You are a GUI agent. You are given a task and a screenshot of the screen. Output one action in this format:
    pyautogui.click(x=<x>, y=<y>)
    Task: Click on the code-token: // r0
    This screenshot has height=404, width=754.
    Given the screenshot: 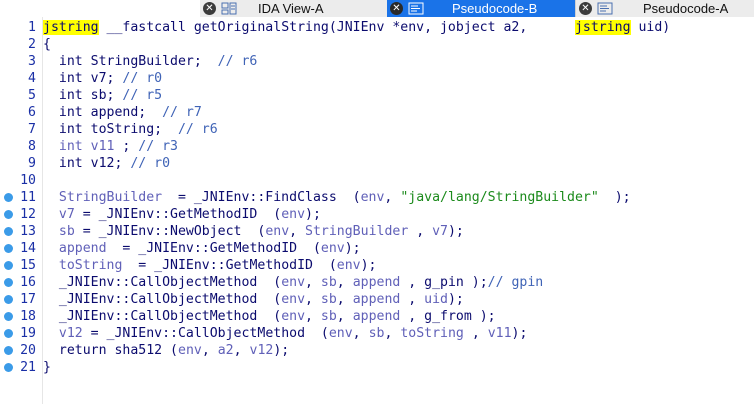 What is the action you would take?
    pyautogui.click(x=142, y=78)
    